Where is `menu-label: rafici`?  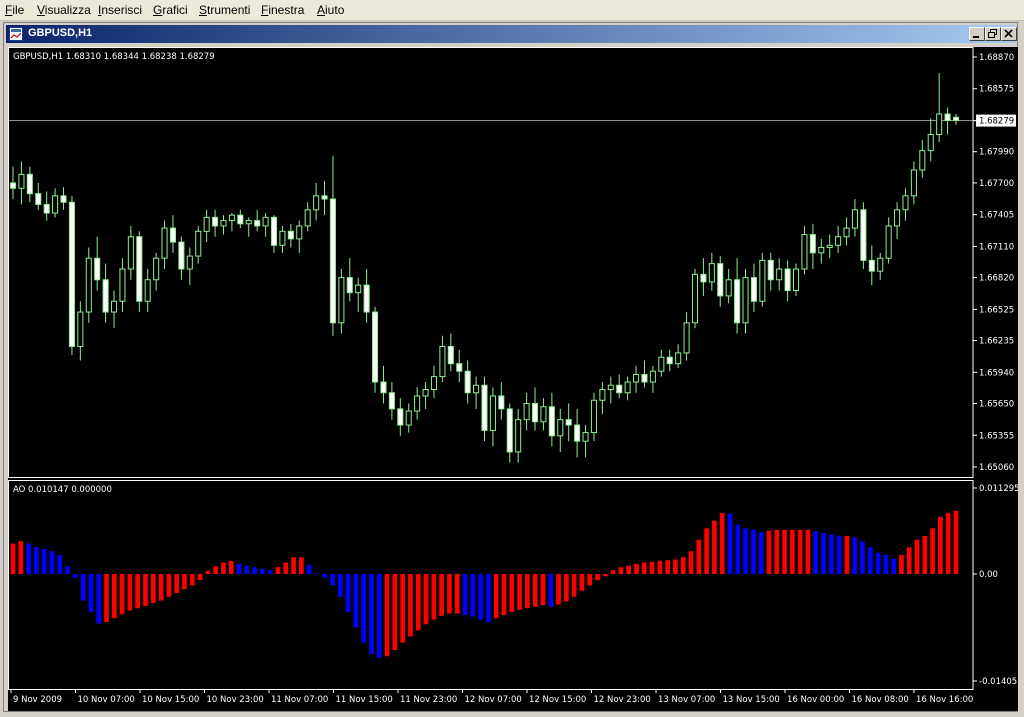
menu-label: rafici is located at coordinates (175, 10).